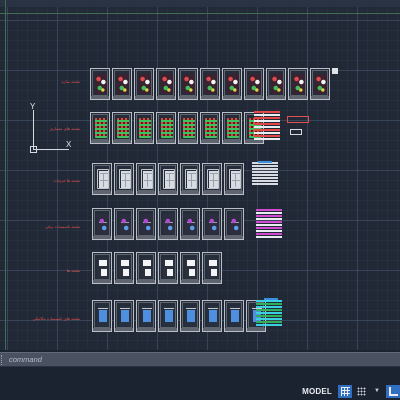  What do you see at coordinates (393, 391) in the screenshot?
I see `ortho-toggle-button` at bounding box center [393, 391].